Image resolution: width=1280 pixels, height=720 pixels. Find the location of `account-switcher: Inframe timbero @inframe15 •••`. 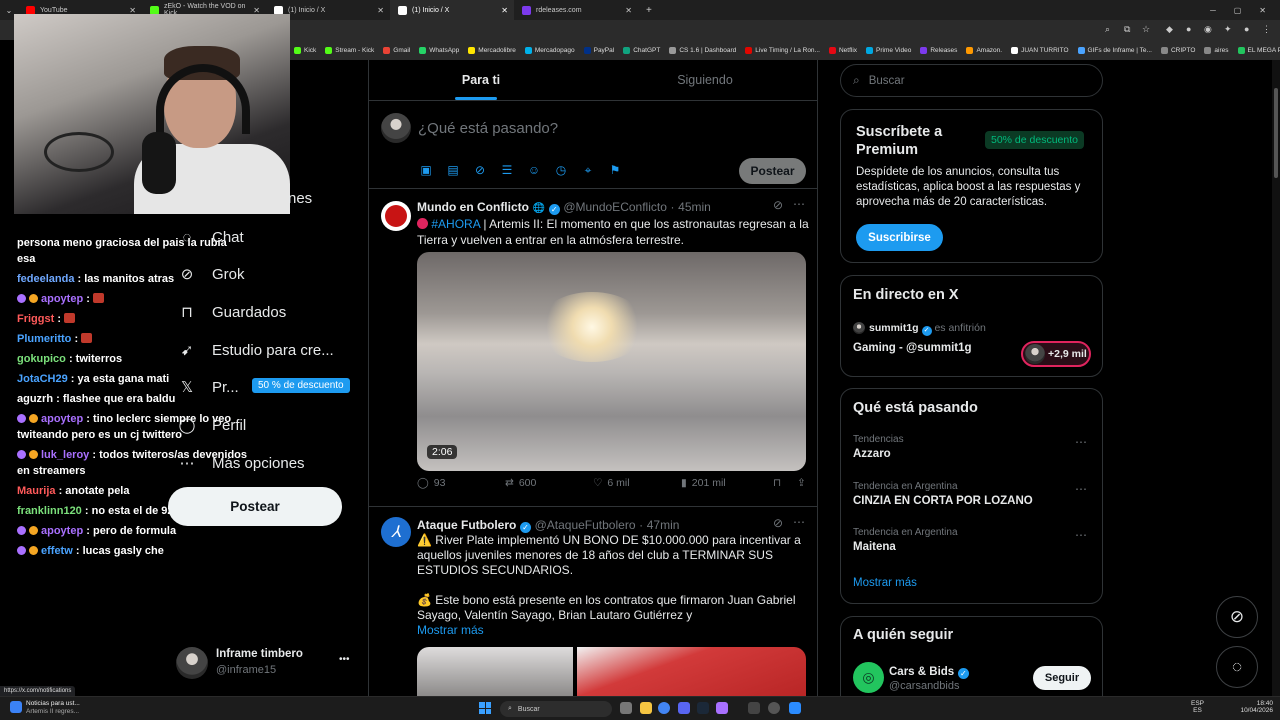

account-switcher: Inframe timbero @inframe15 ••• is located at coordinates (266, 663).